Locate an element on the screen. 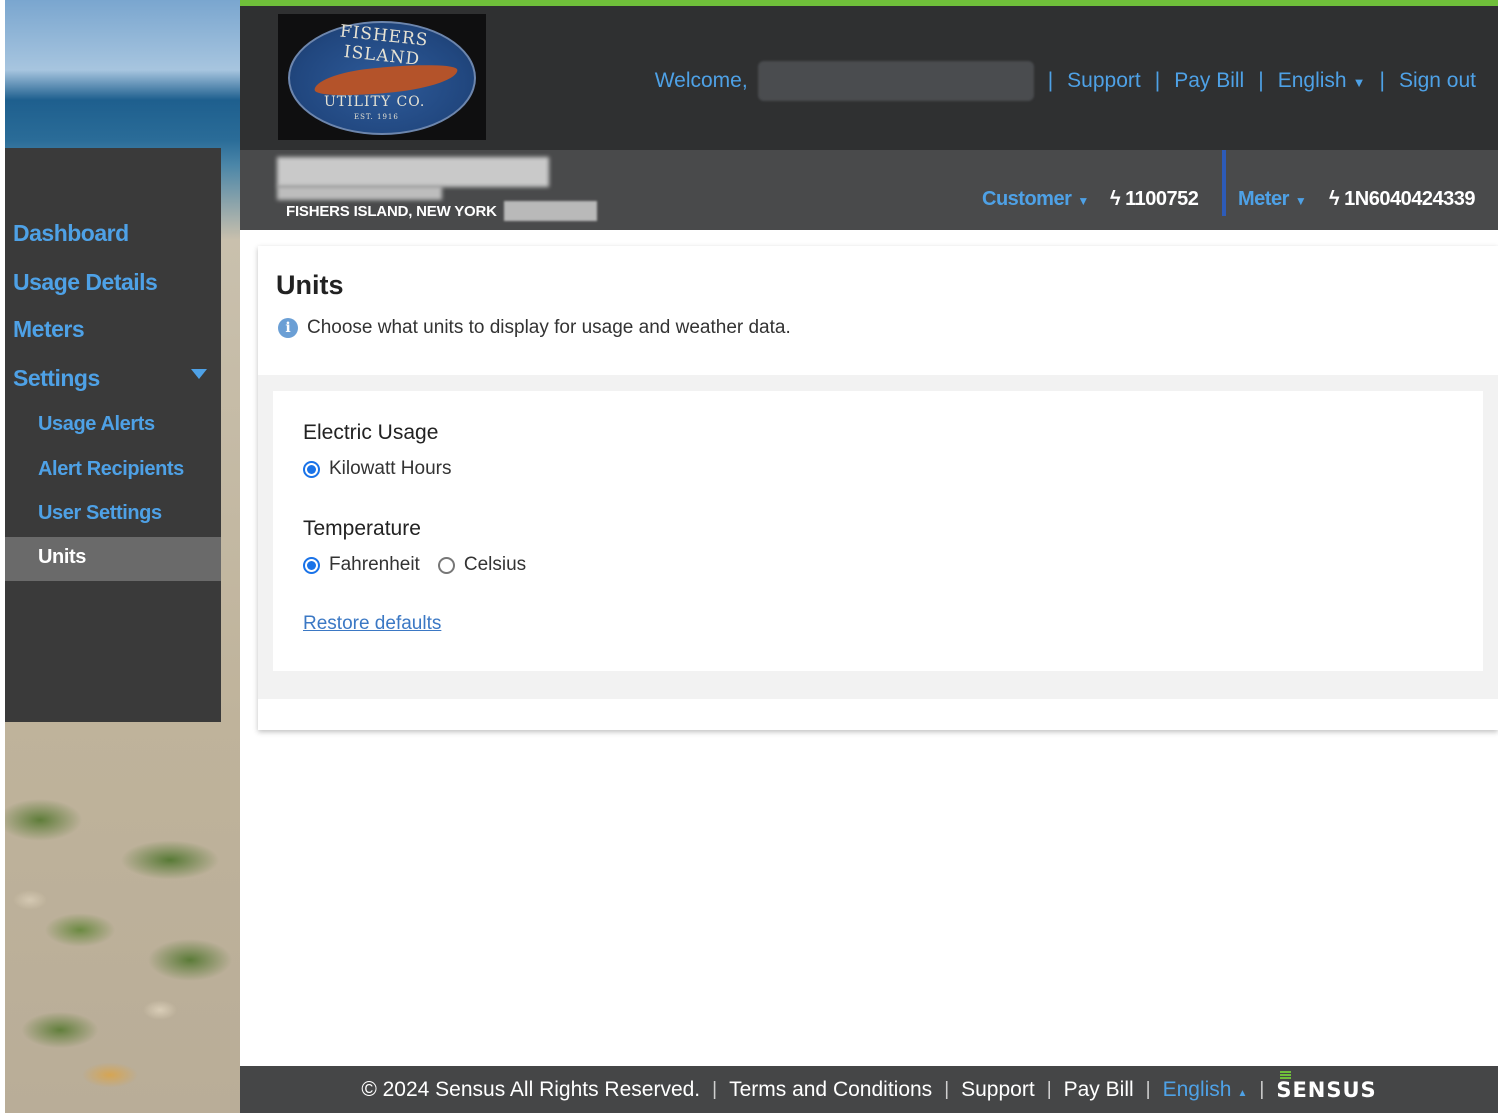 The width and height of the screenshot is (1498, 1113). meter-dropdown: Meter ▼ is located at coordinates (1272, 199).